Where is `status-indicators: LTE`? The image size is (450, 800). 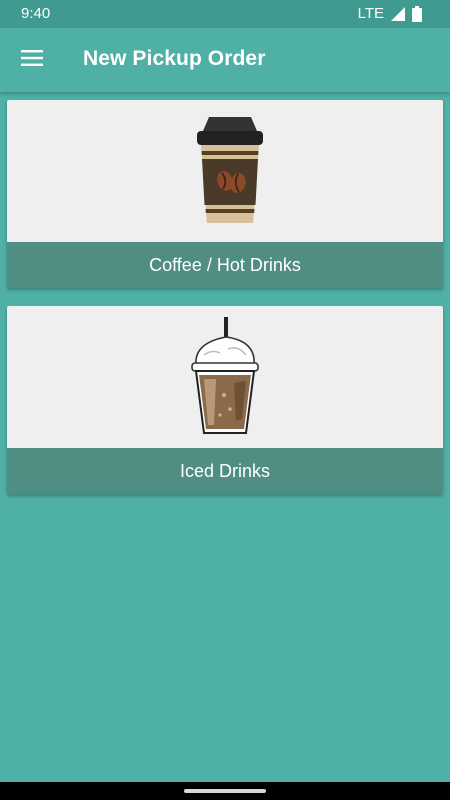
status-indicators: LTE is located at coordinates (390, 13).